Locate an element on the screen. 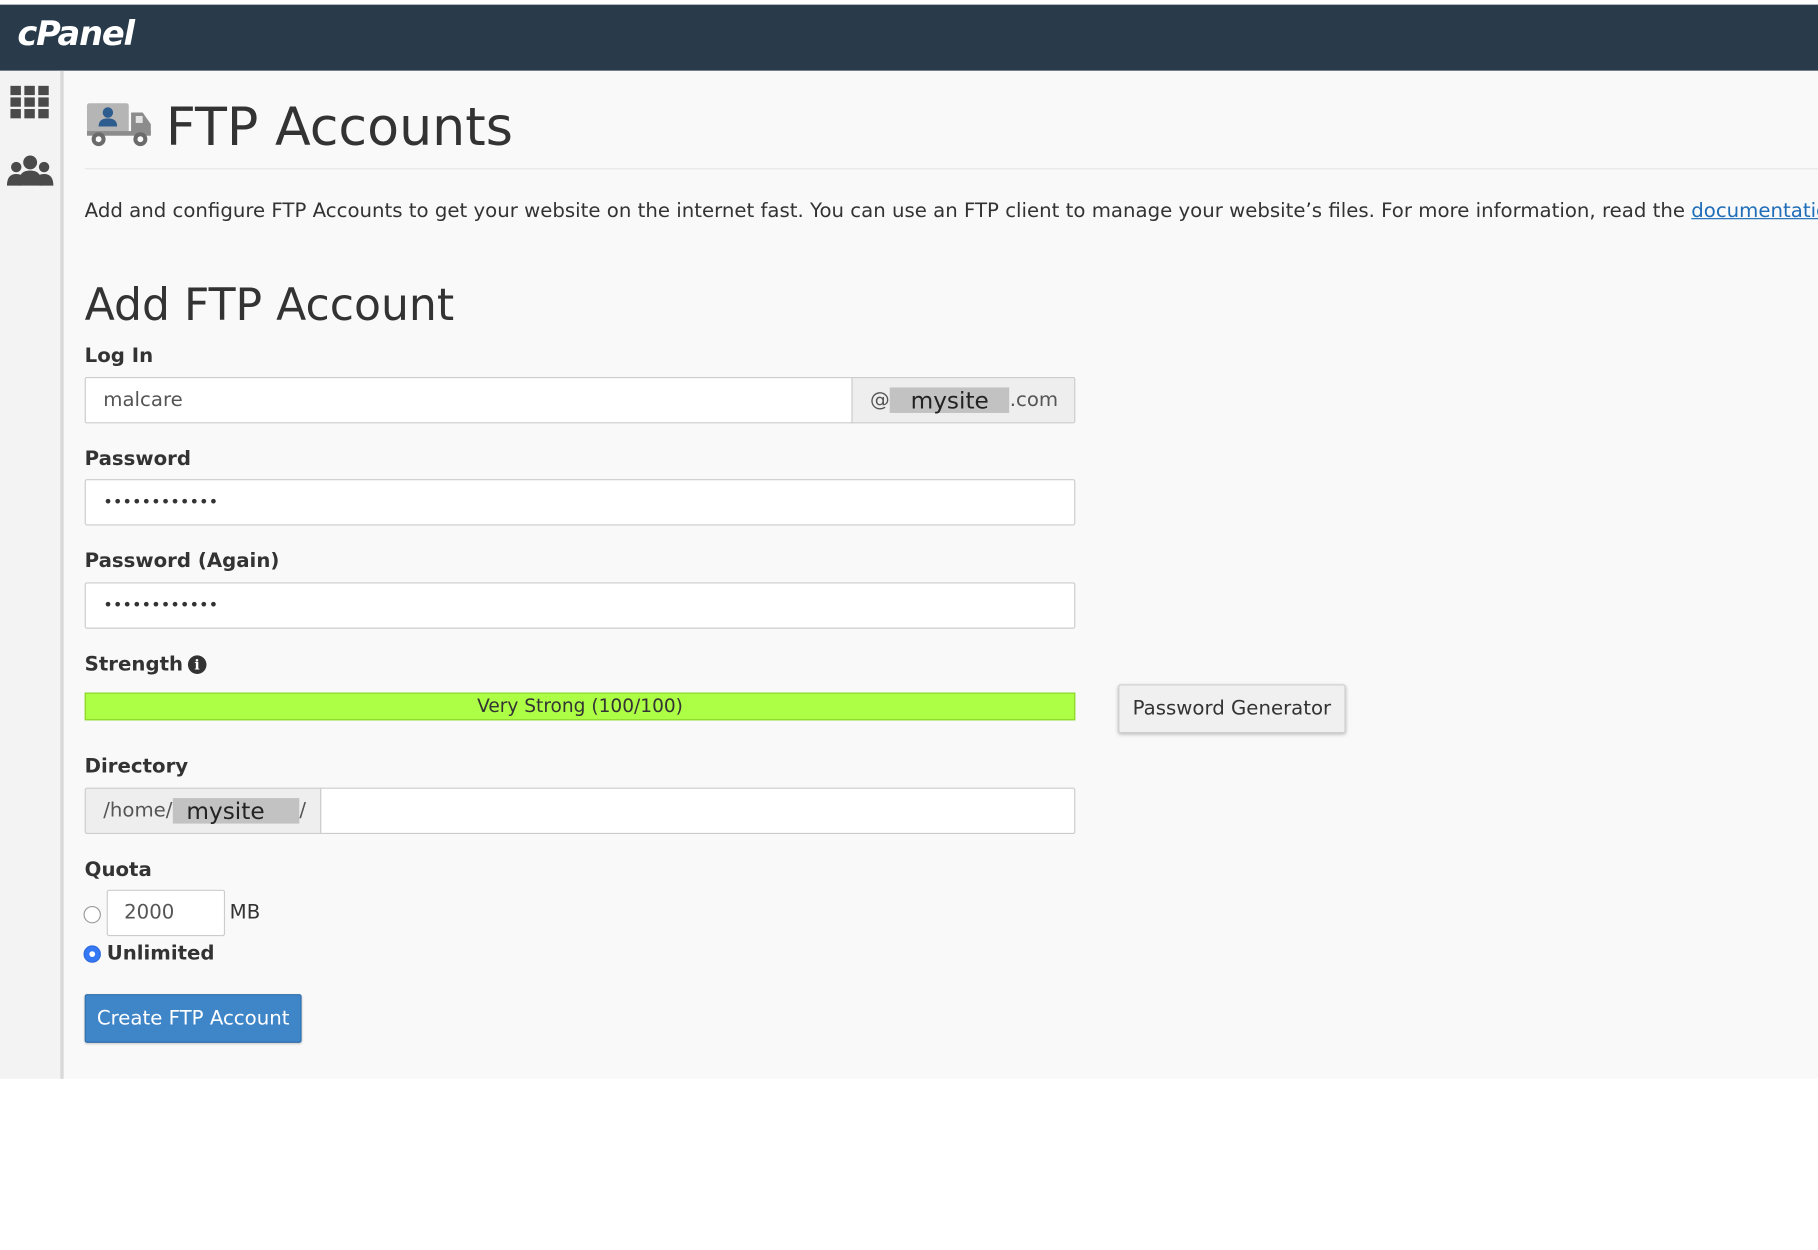 Image resolution: width=1818 pixels, height=1250 pixels. login-label: Log In is located at coordinates (119, 356).